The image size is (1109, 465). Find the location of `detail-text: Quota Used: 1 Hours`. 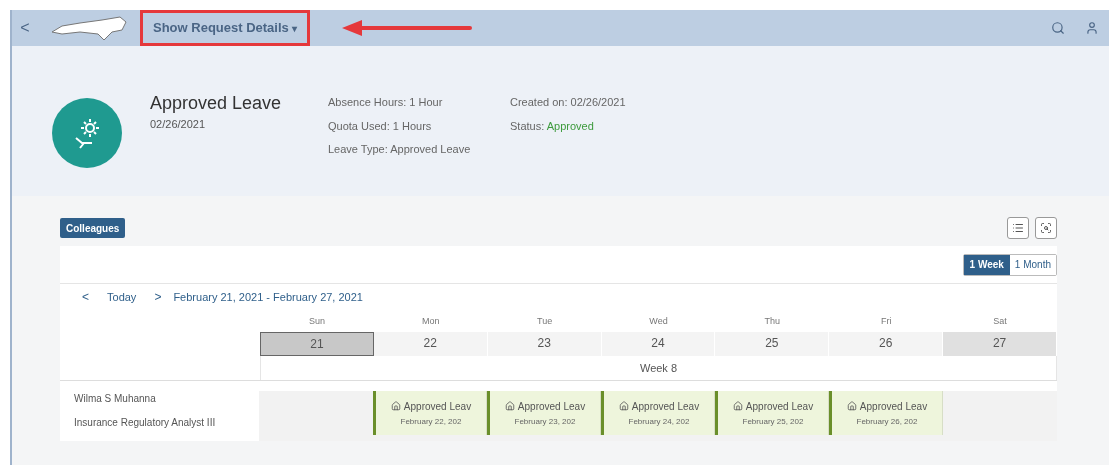

detail-text: Quota Used: 1 Hours is located at coordinates (380, 126).